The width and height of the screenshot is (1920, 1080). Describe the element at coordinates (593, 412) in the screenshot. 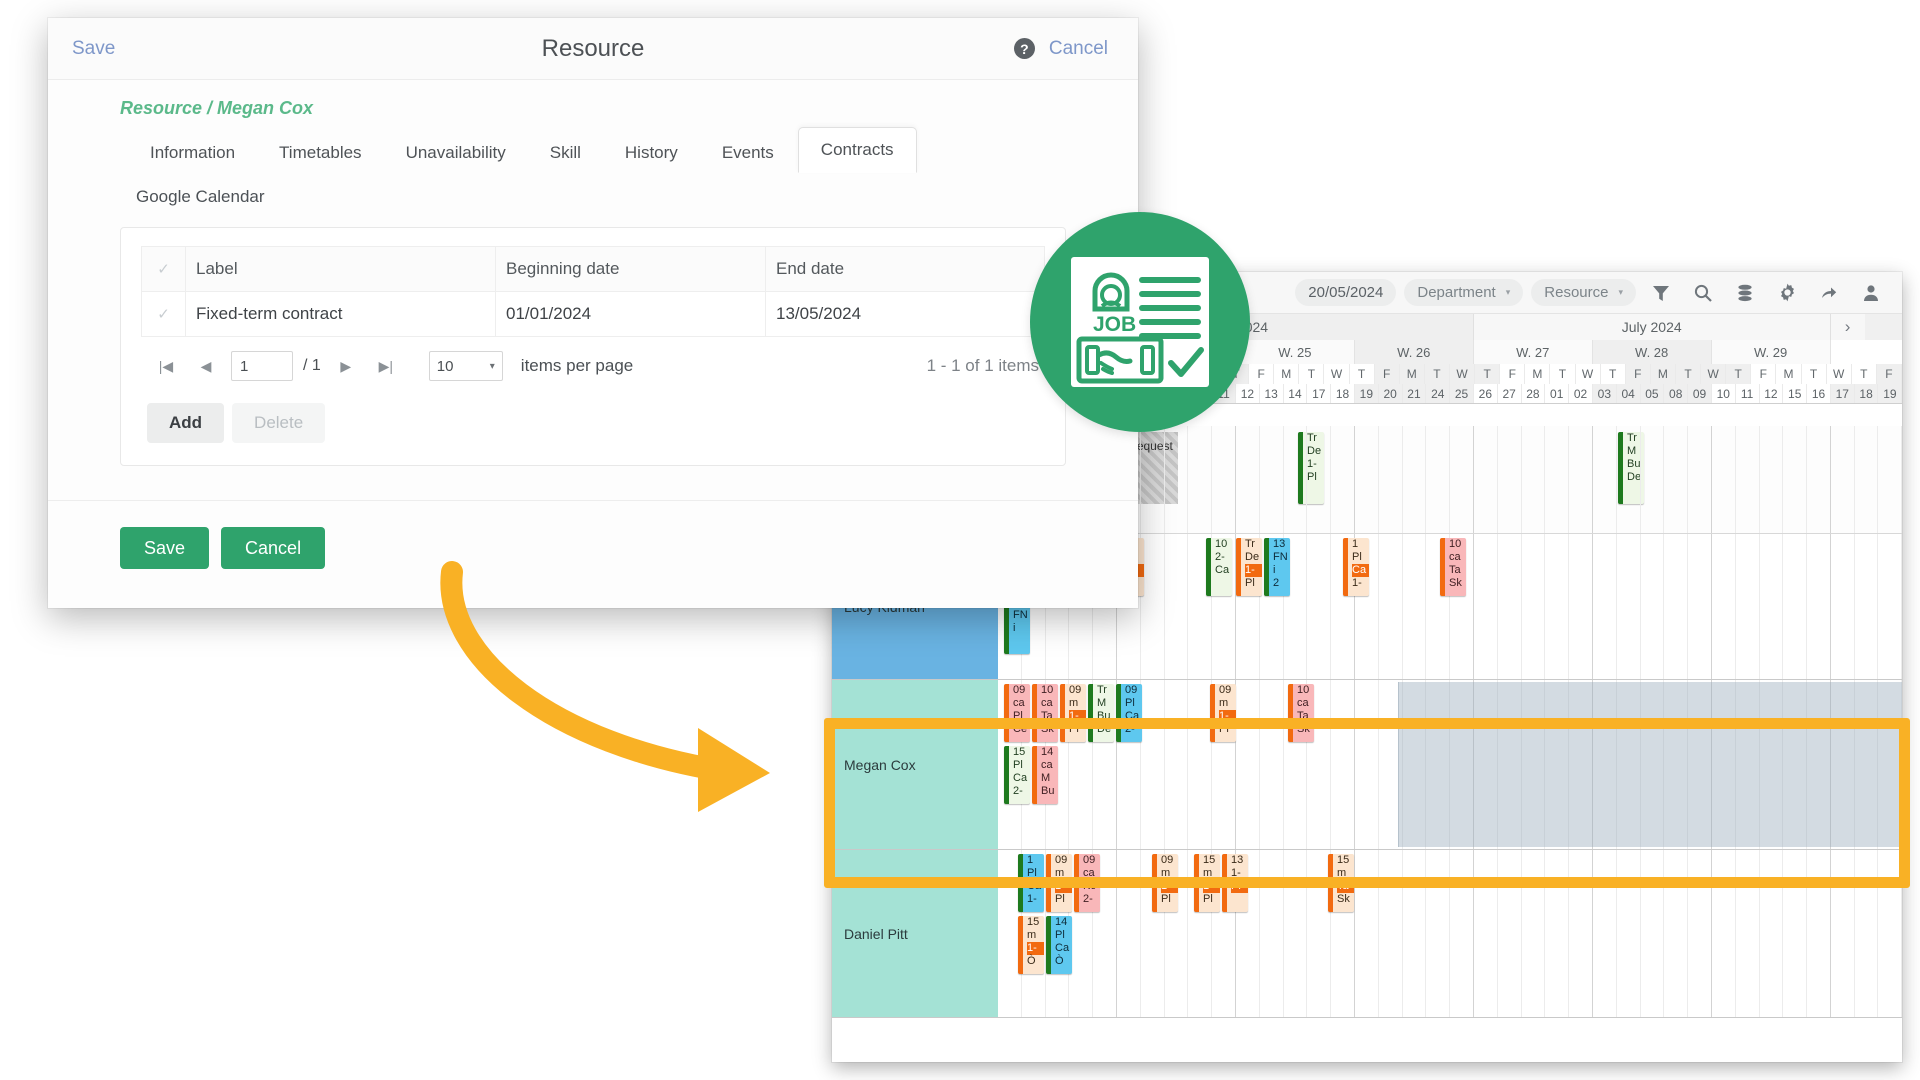

I see `table-actions: Add Delete` at that location.